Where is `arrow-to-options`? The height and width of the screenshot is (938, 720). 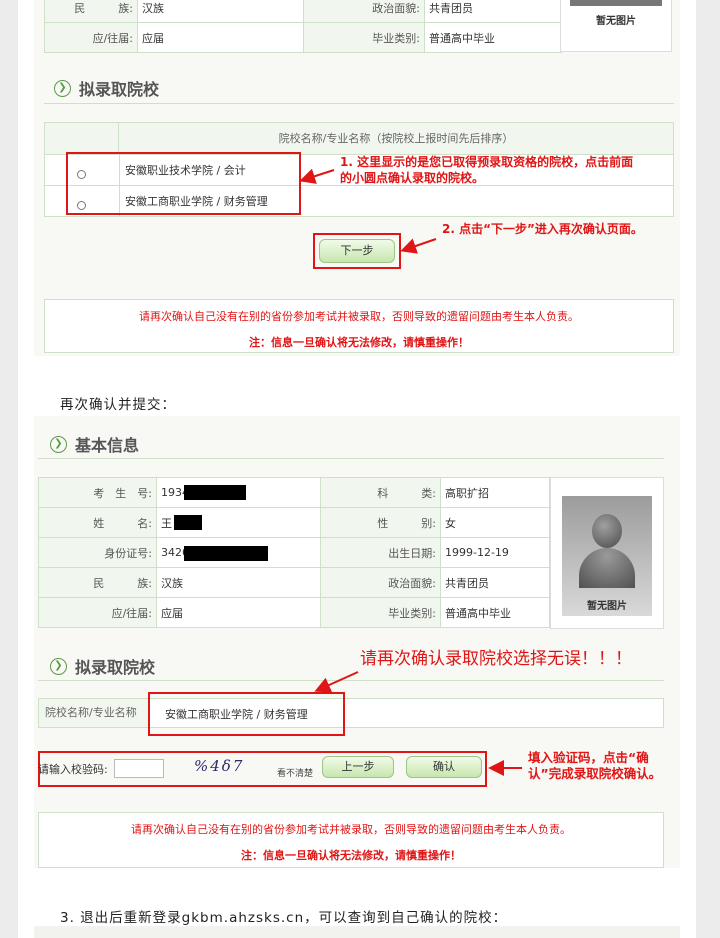
arrow-to-options is located at coordinates (317, 176).